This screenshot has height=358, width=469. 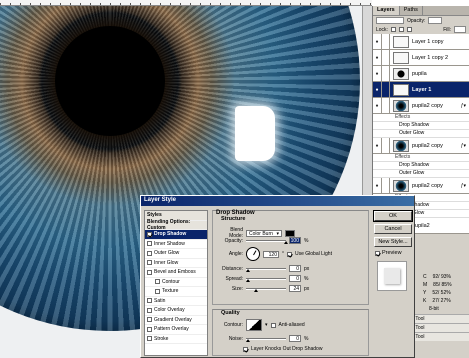 I want to click on distance-input: 0, so click(x=295, y=268).